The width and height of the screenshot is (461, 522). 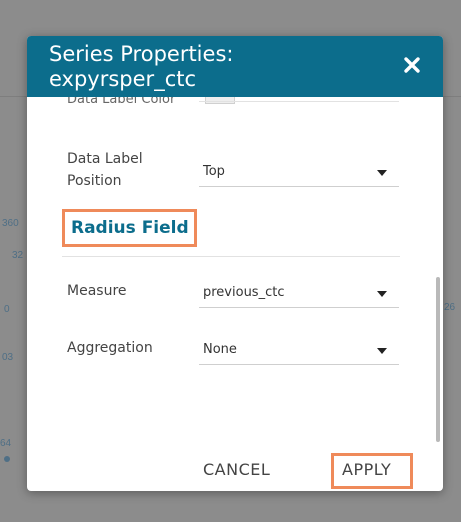 I want to click on dialog-title: Series Properties: expyrsper_ctc, so click(x=141, y=66).